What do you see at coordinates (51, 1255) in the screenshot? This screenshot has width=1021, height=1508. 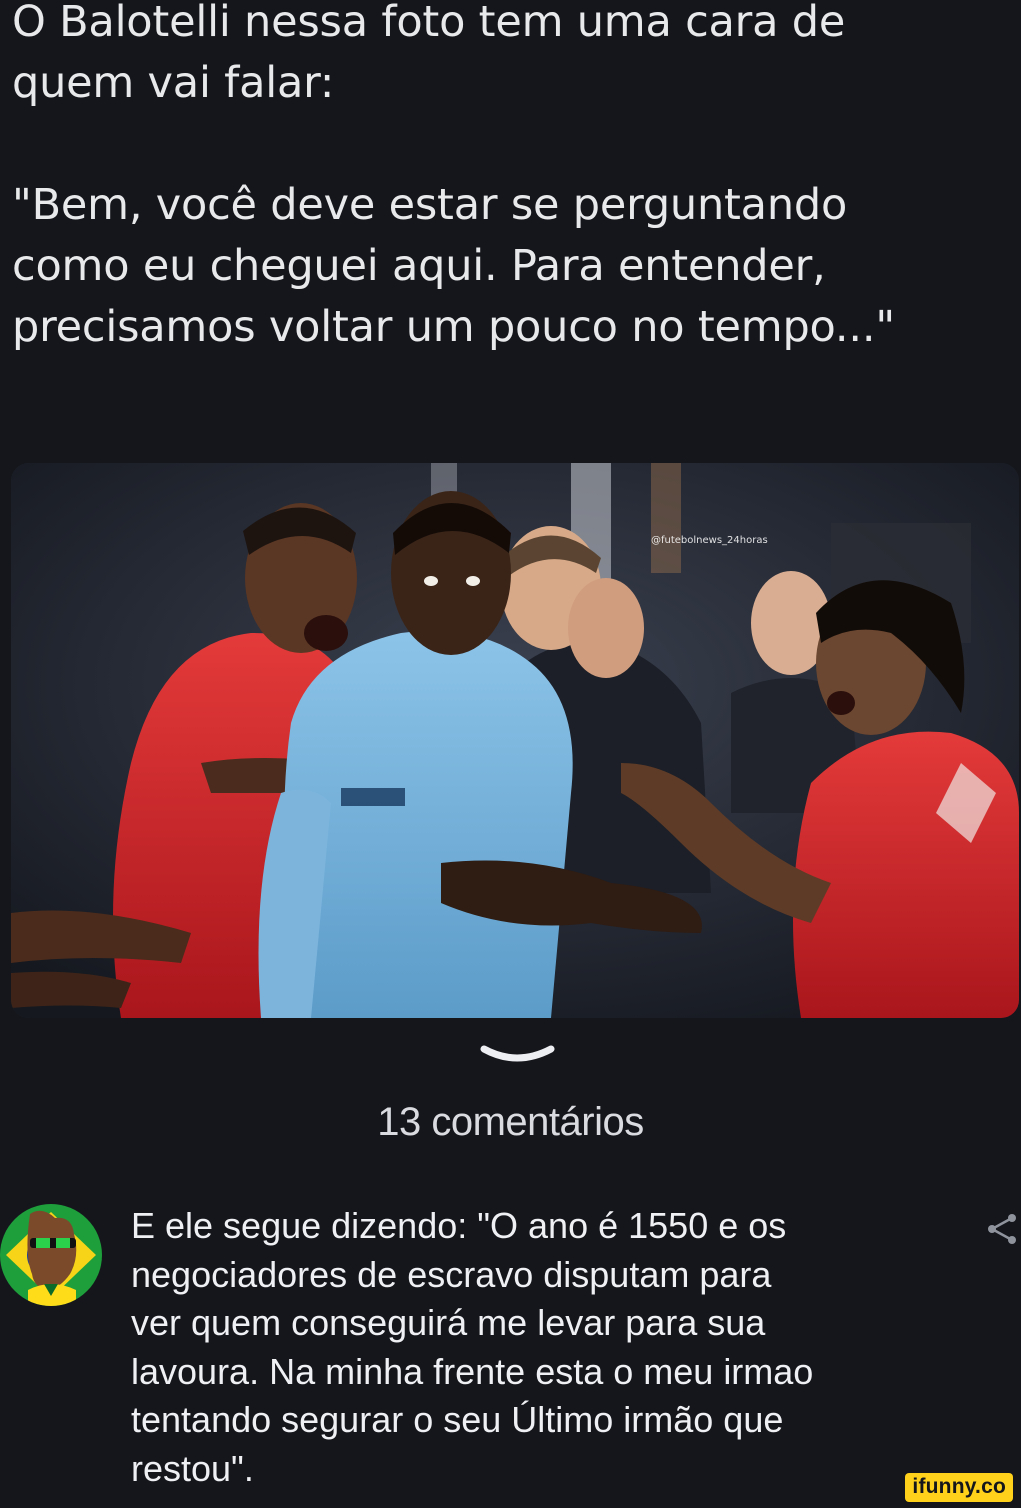 I see `user-avatar` at bounding box center [51, 1255].